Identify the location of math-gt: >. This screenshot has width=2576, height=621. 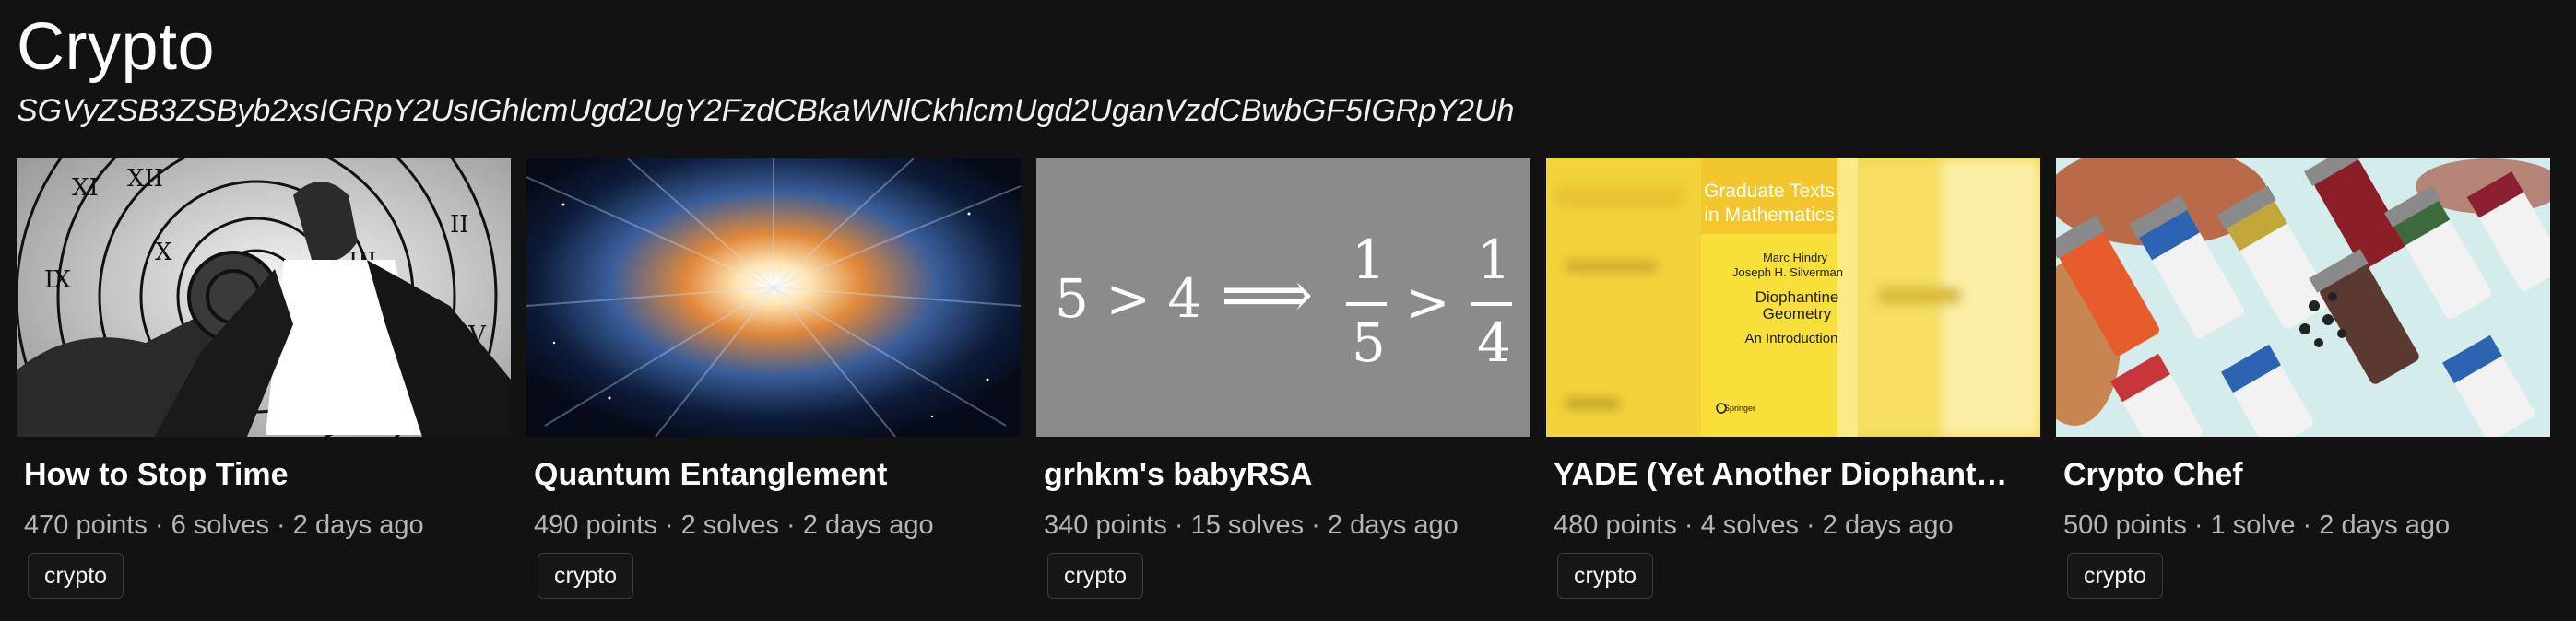
(1427, 302).